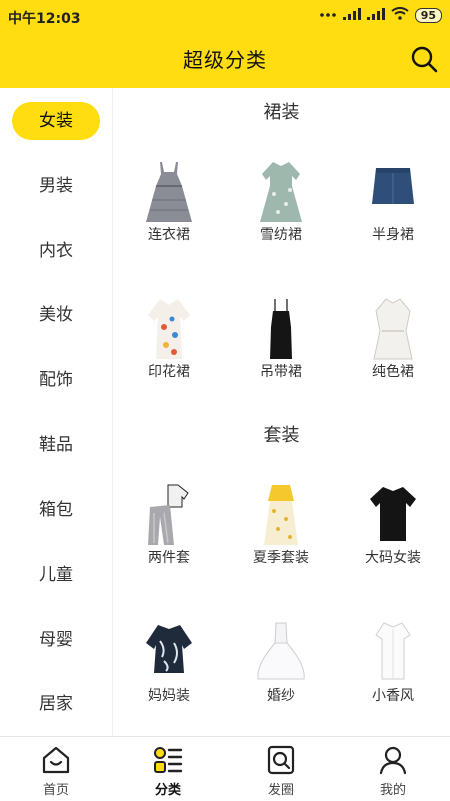 This screenshot has height=801, width=450. I want to click on nav-home: 首页, so click(56, 769).